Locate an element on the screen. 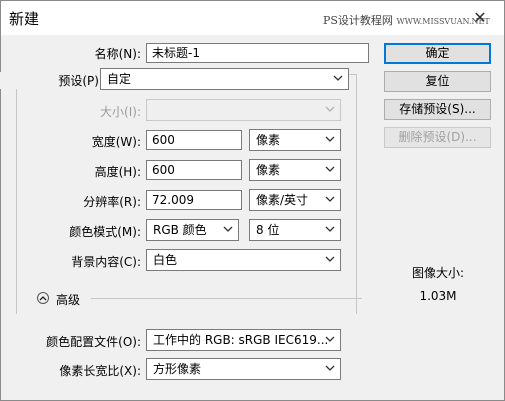 This screenshot has width=505, height=401. advanced-toggle is located at coordinates (43, 298).